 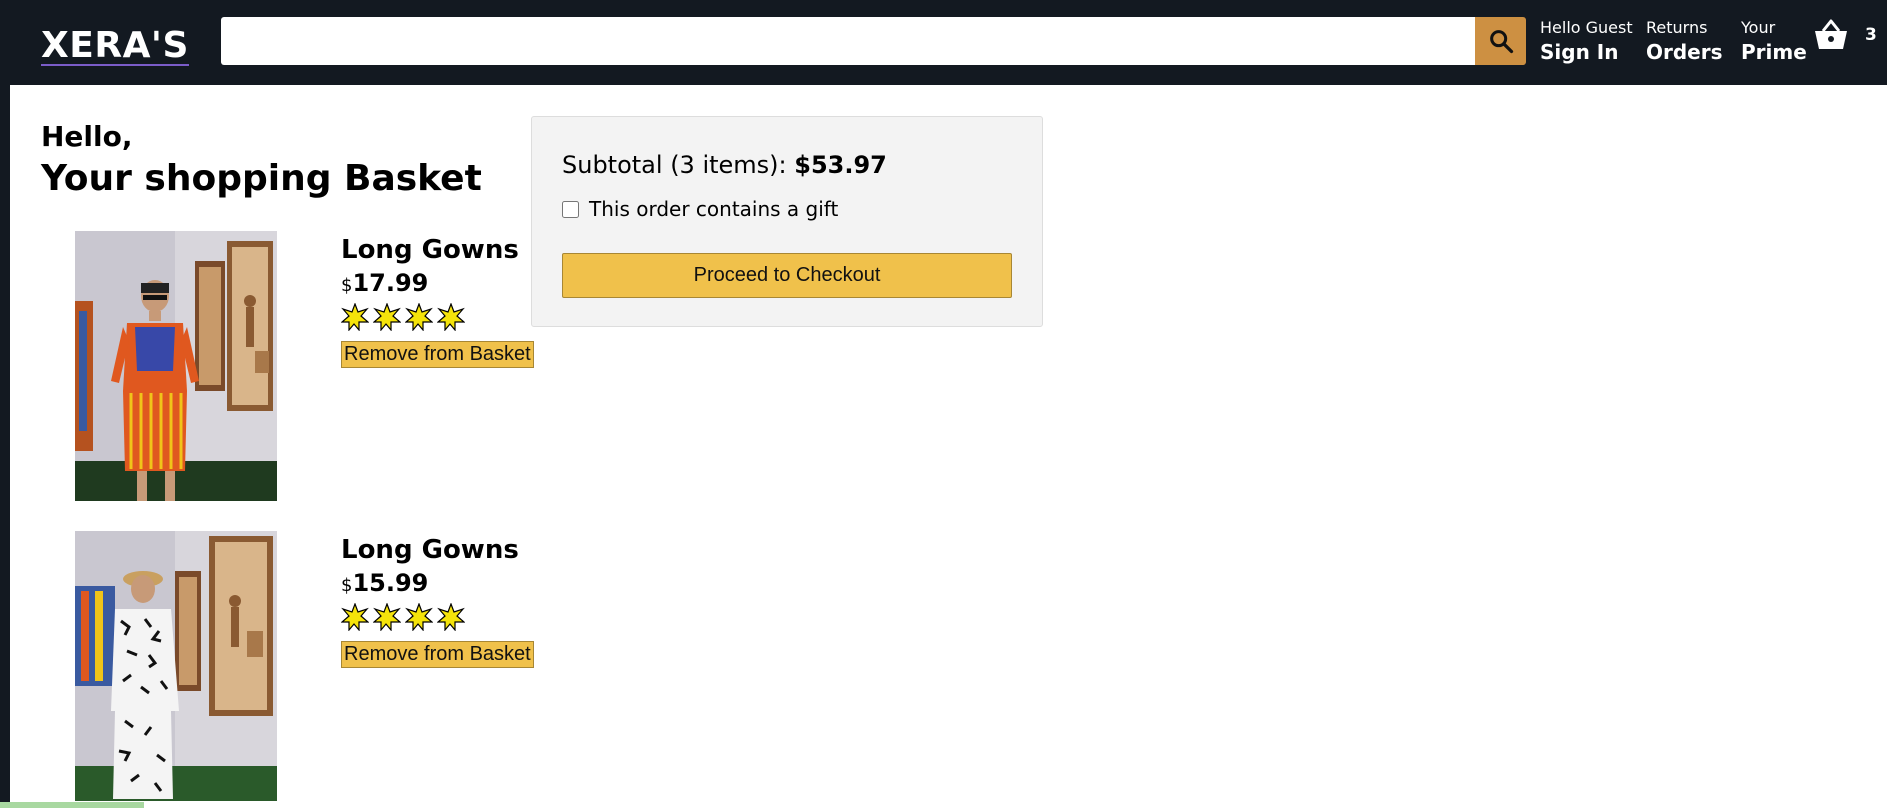 What do you see at coordinates (787, 275) in the screenshot?
I see `proceed-to-checkout-button: Proceed to Checkout` at bounding box center [787, 275].